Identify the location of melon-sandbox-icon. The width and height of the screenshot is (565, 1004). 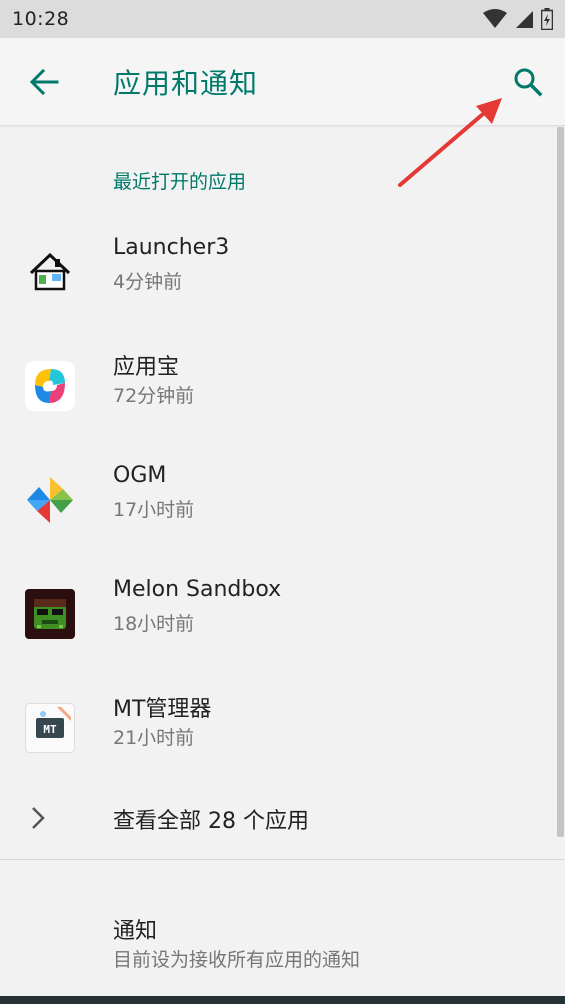
(50, 614).